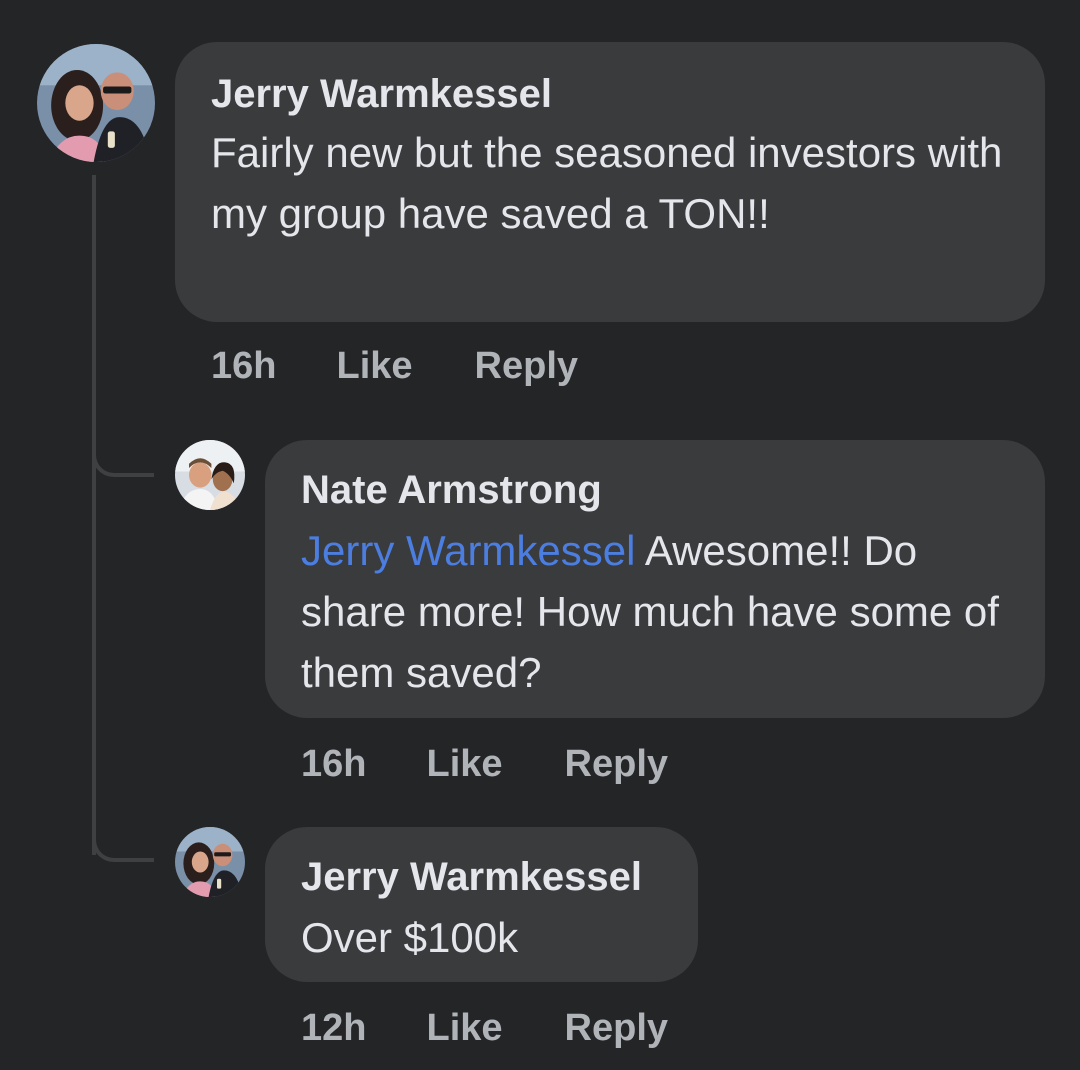  I want to click on mention-link: Jerry Warmkessel, so click(468, 550).